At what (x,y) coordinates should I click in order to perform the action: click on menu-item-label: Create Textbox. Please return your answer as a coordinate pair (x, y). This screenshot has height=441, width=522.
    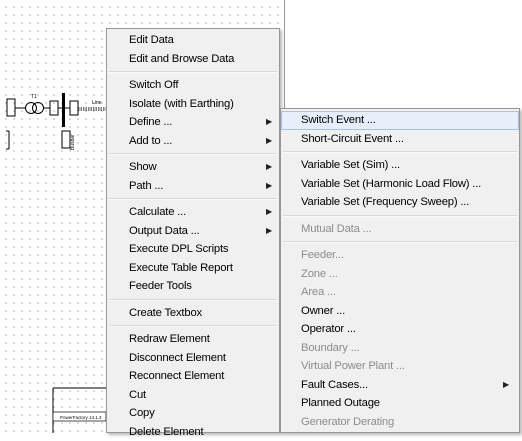
    Looking at the image, I should click on (165, 313).